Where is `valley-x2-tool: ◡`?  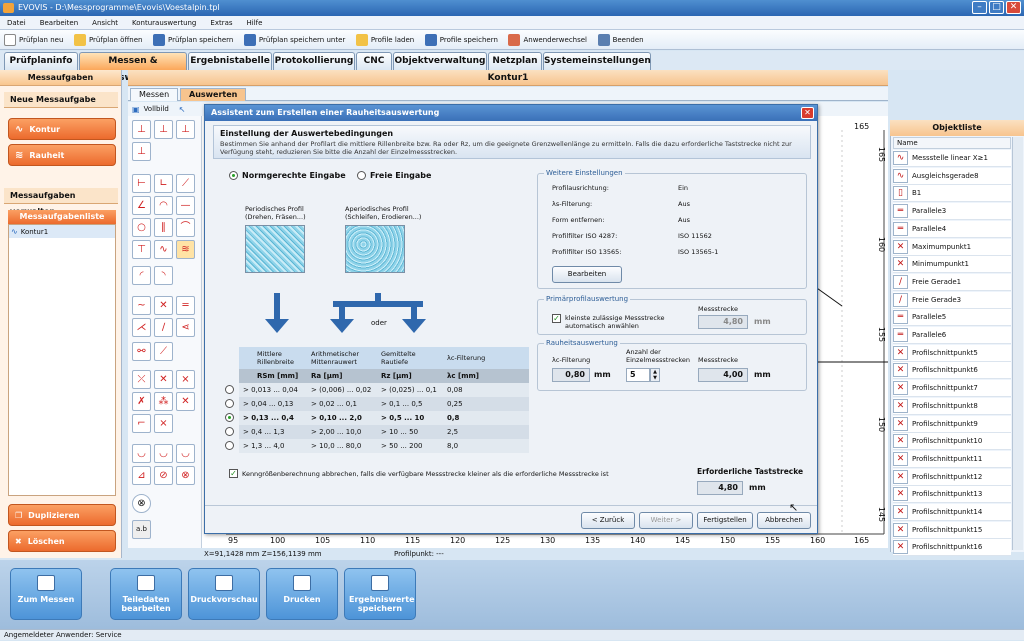 valley-x2-tool: ◡ is located at coordinates (185, 453).